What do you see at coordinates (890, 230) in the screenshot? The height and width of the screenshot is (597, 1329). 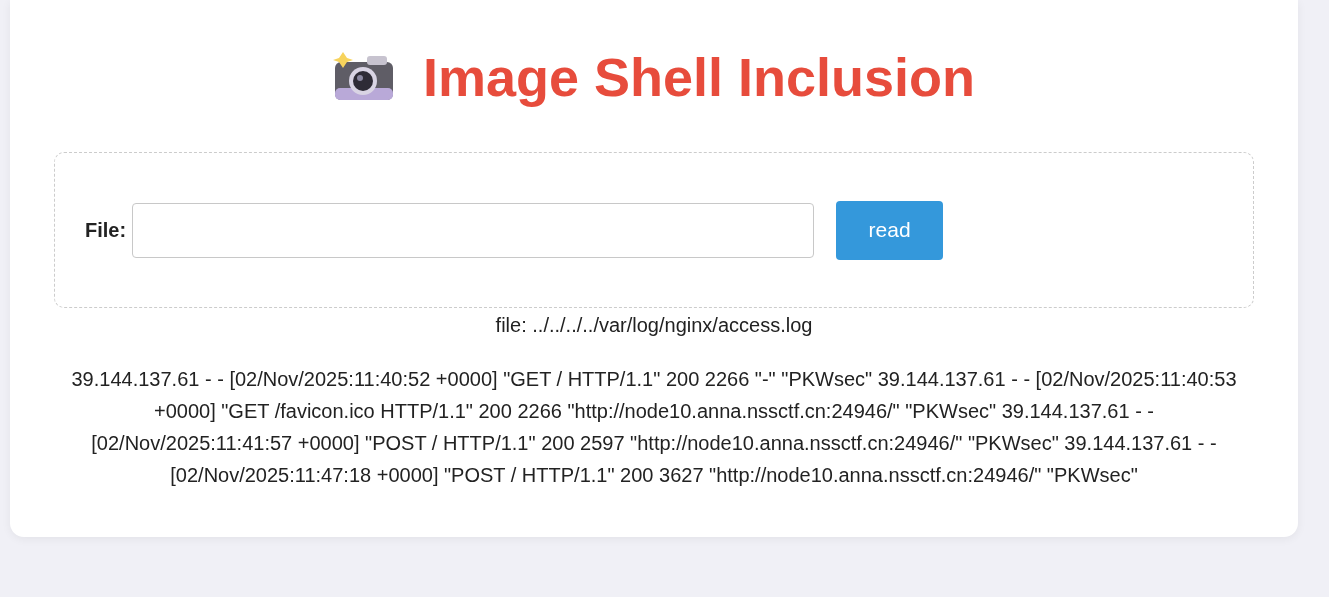 I see `read-button: read` at bounding box center [890, 230].